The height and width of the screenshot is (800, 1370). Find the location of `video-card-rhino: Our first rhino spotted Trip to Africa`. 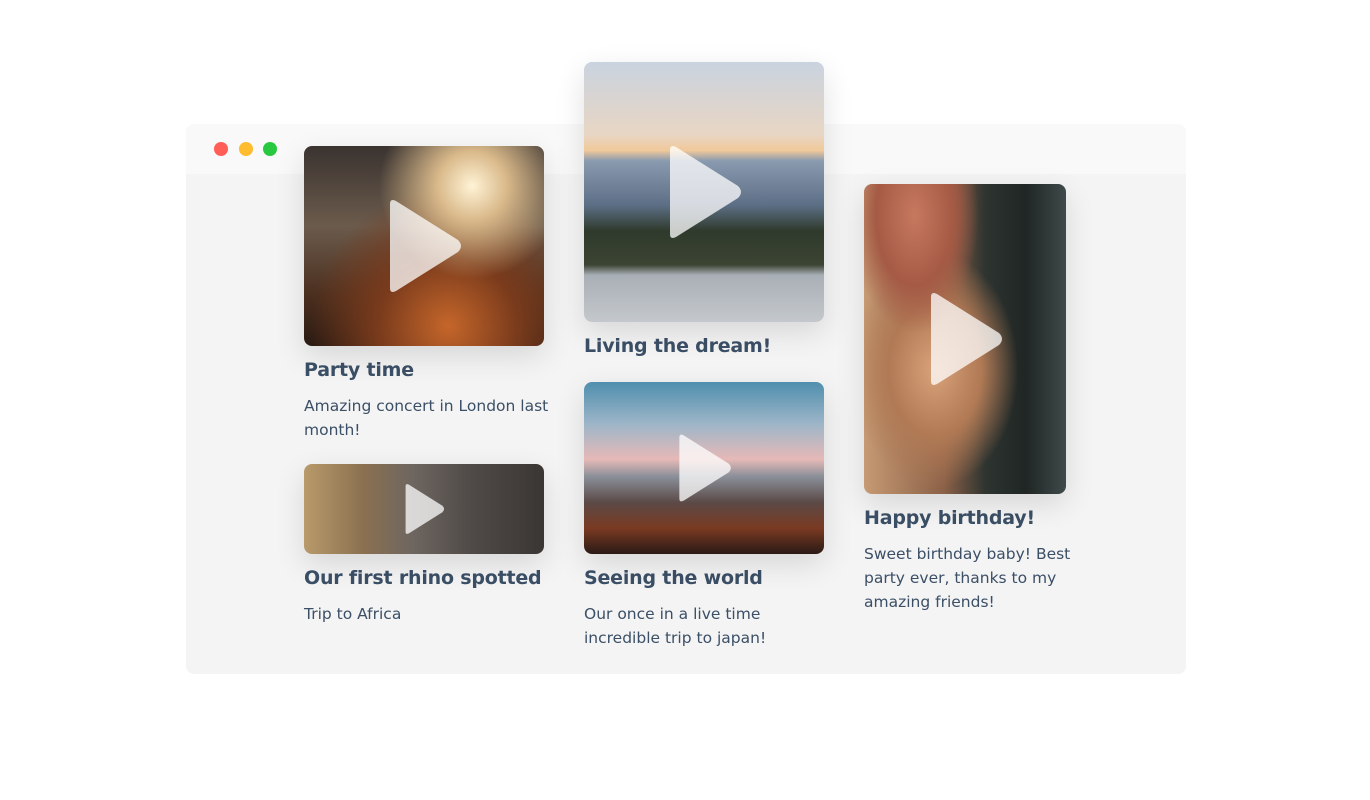

video-card-rhino: Our first rhino spotted Trip to Africa is located at coordinates (429, 545).